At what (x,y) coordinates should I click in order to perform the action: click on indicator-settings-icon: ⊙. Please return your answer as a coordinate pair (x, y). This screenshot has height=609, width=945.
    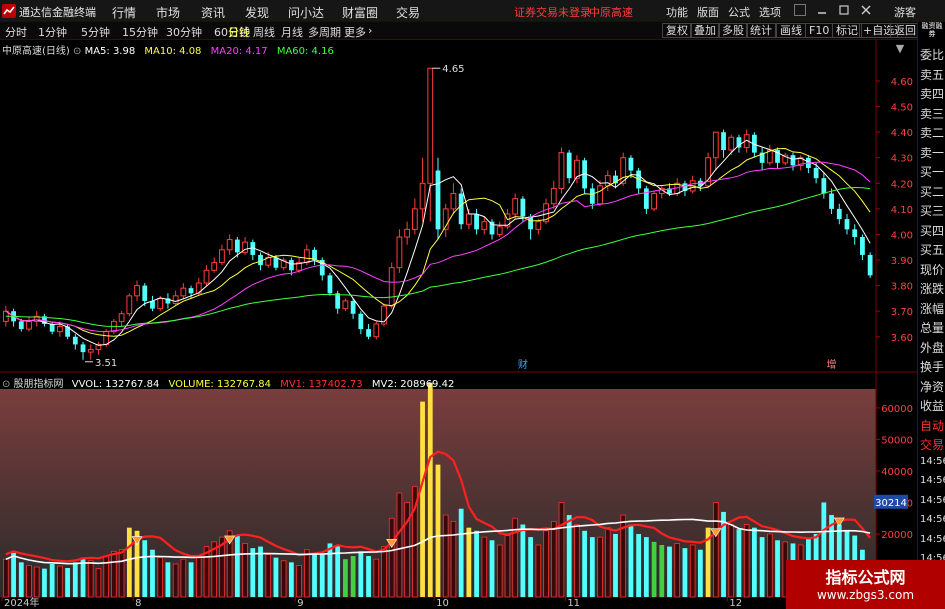
    Looking at the image, I should click on (8, 384).